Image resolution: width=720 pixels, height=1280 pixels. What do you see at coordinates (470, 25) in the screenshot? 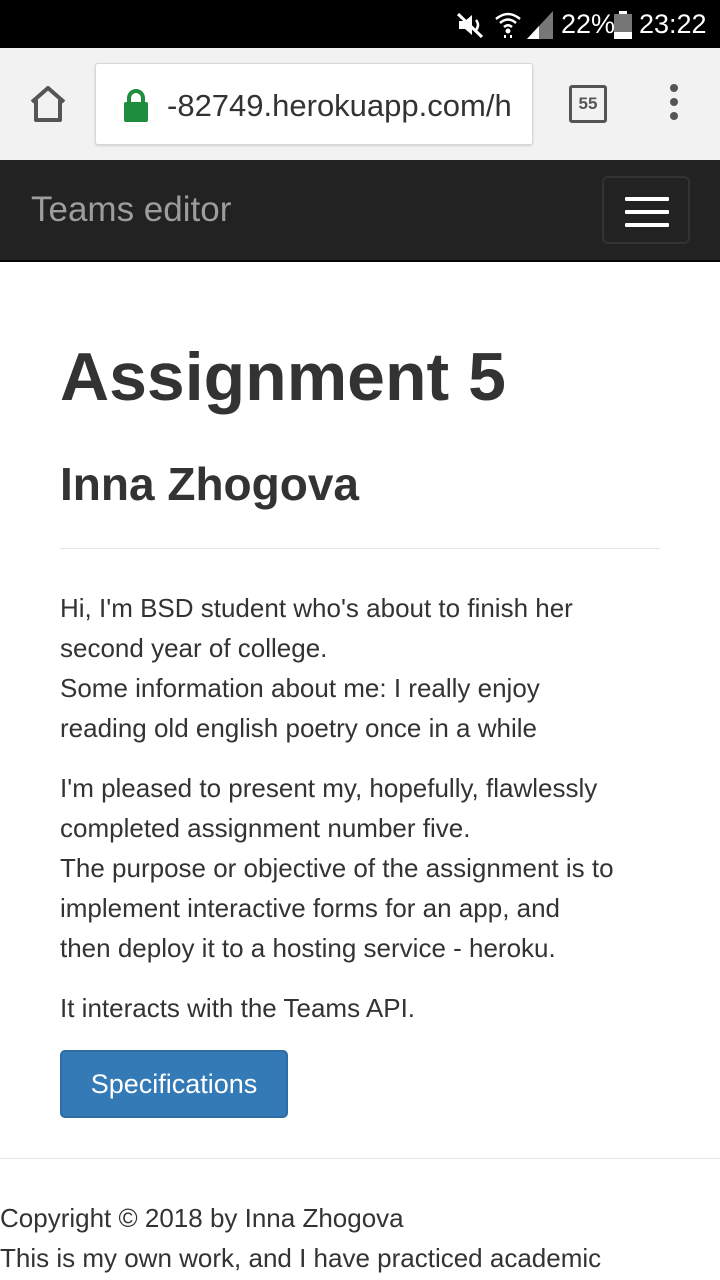
I see `mute-icon` at bounding box center [470, 25].